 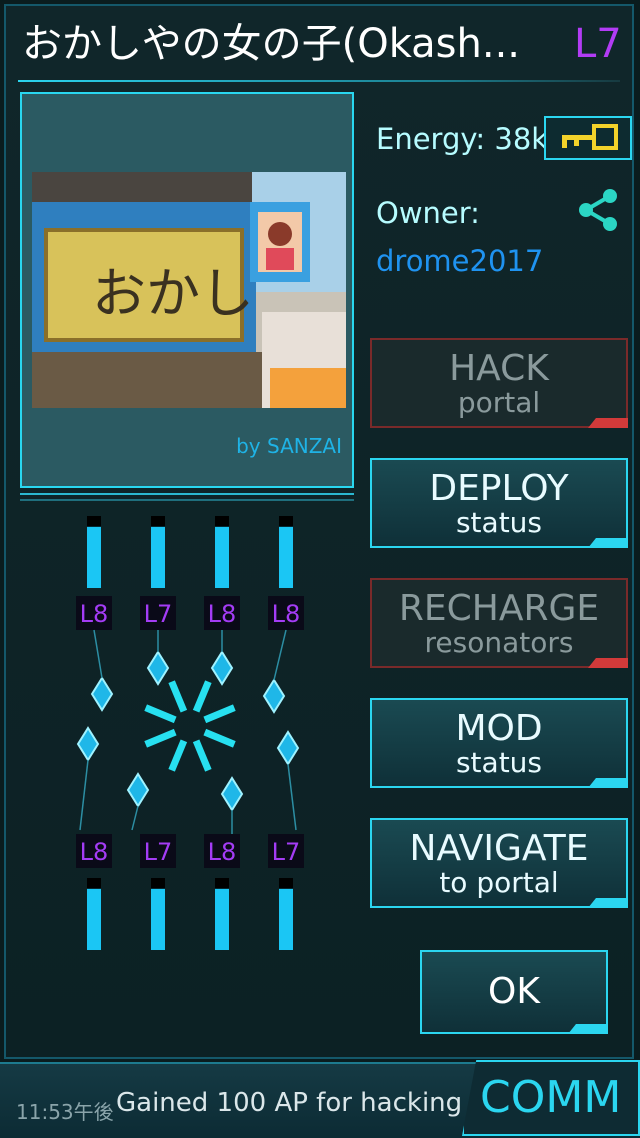 What do you see at coordinates (608, 903) in the screenshot?
I see `navigate-corner-accent` at bounding box center [608, 903].